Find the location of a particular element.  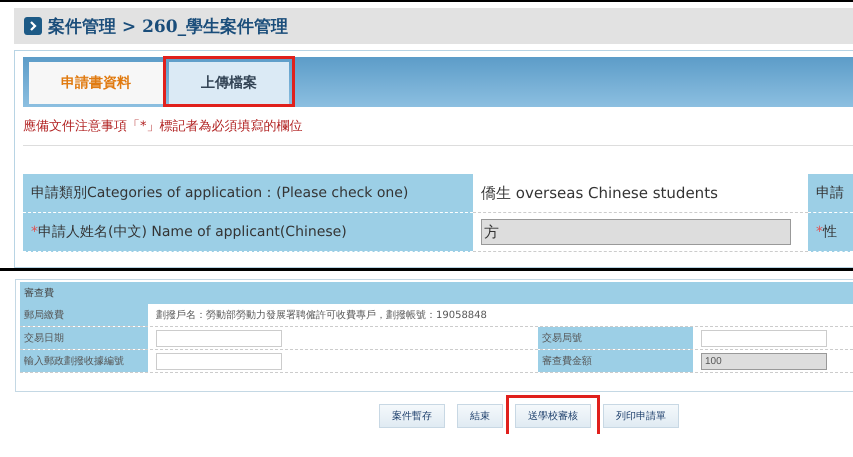

field-label: 申請類別Categories of application：(Please check one) is located at coordinates (248, 193).